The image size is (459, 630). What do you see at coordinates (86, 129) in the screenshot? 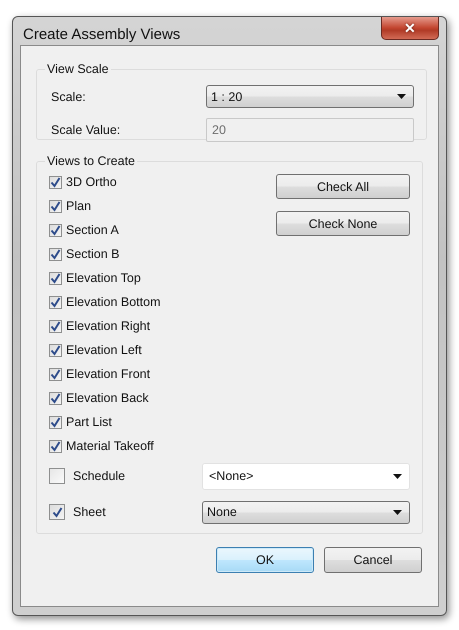
I see `field-label: Scale Value:` at bounding box center [86, 129].